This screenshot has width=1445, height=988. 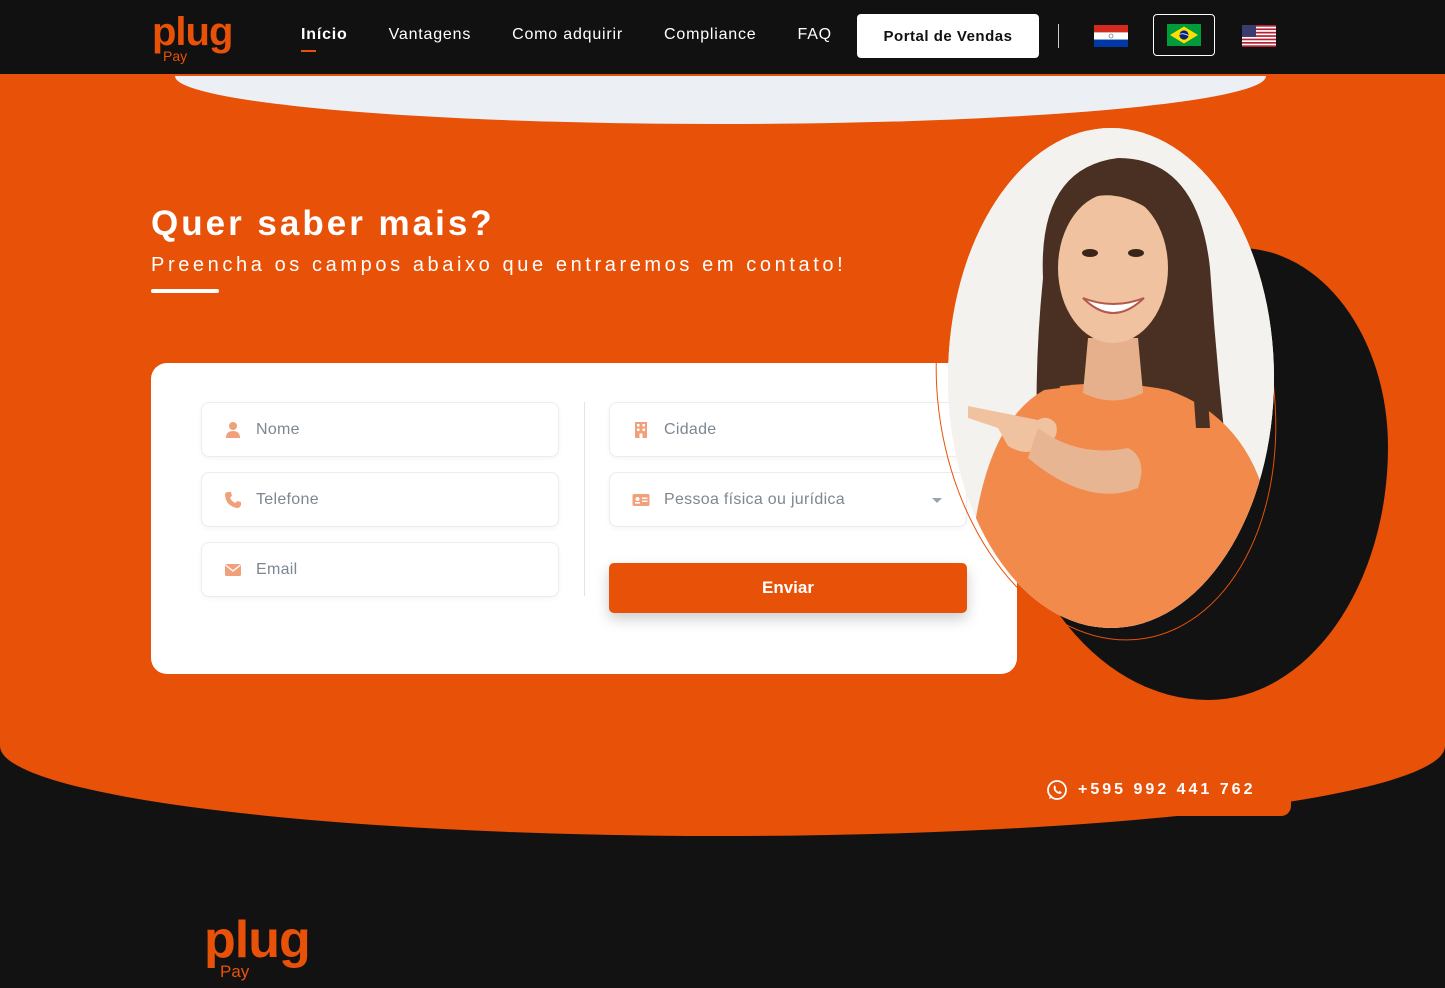 What do you see at coordinates (192, 32) in the screenshot?
I see `logo-wordmark: plug` at bounding box center [192, 32].